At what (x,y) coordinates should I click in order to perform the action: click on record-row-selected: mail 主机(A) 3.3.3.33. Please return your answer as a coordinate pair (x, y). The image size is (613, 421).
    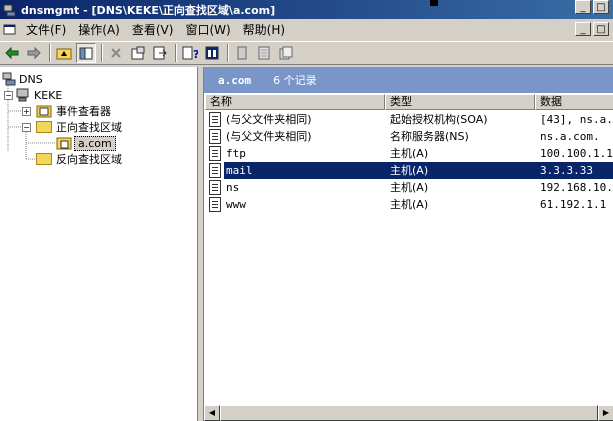
    Looking at the image, I should click on (408, 170).